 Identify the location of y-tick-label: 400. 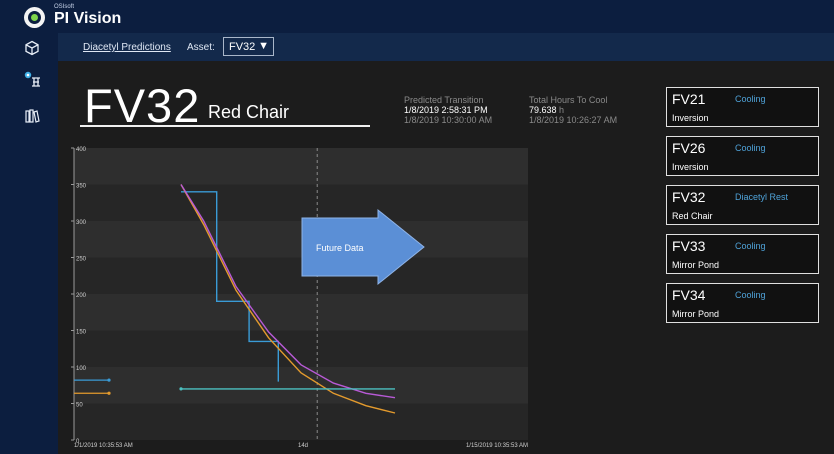
(81, 150).